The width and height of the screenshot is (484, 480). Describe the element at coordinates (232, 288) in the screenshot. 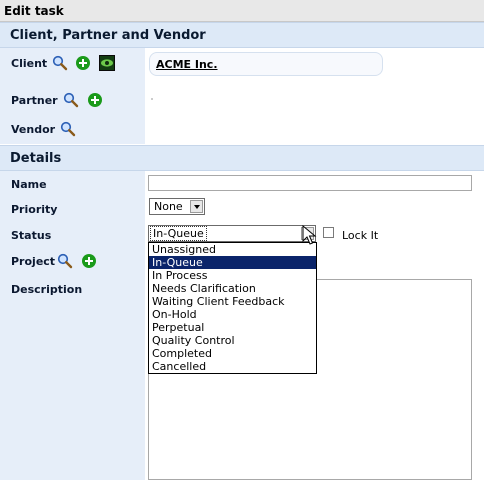

I see `status-option: Needs Clarification` at that location.